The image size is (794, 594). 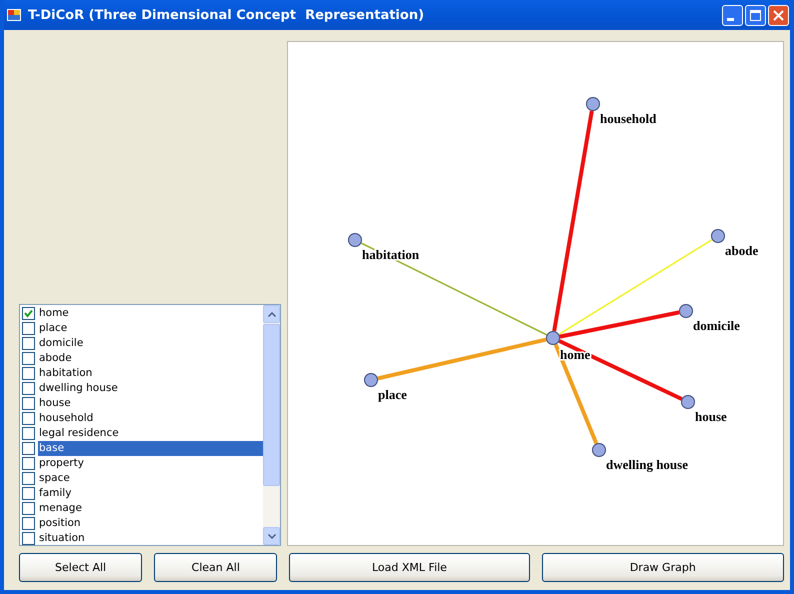 What do you see at coordinates (150, 388) in the screenshot?
I see `list-item: dwelling house` at bounding box center [150, 388].